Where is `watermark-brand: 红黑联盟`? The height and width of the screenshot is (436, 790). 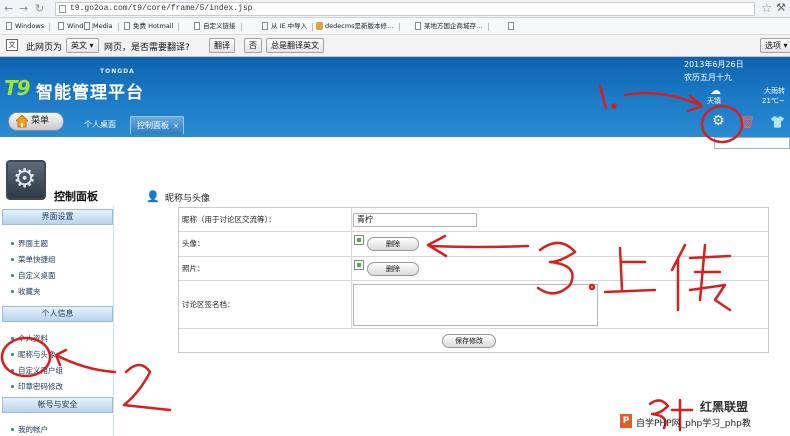
watermark-brand: 红黑联盟 is located at coordinates (724, 407).